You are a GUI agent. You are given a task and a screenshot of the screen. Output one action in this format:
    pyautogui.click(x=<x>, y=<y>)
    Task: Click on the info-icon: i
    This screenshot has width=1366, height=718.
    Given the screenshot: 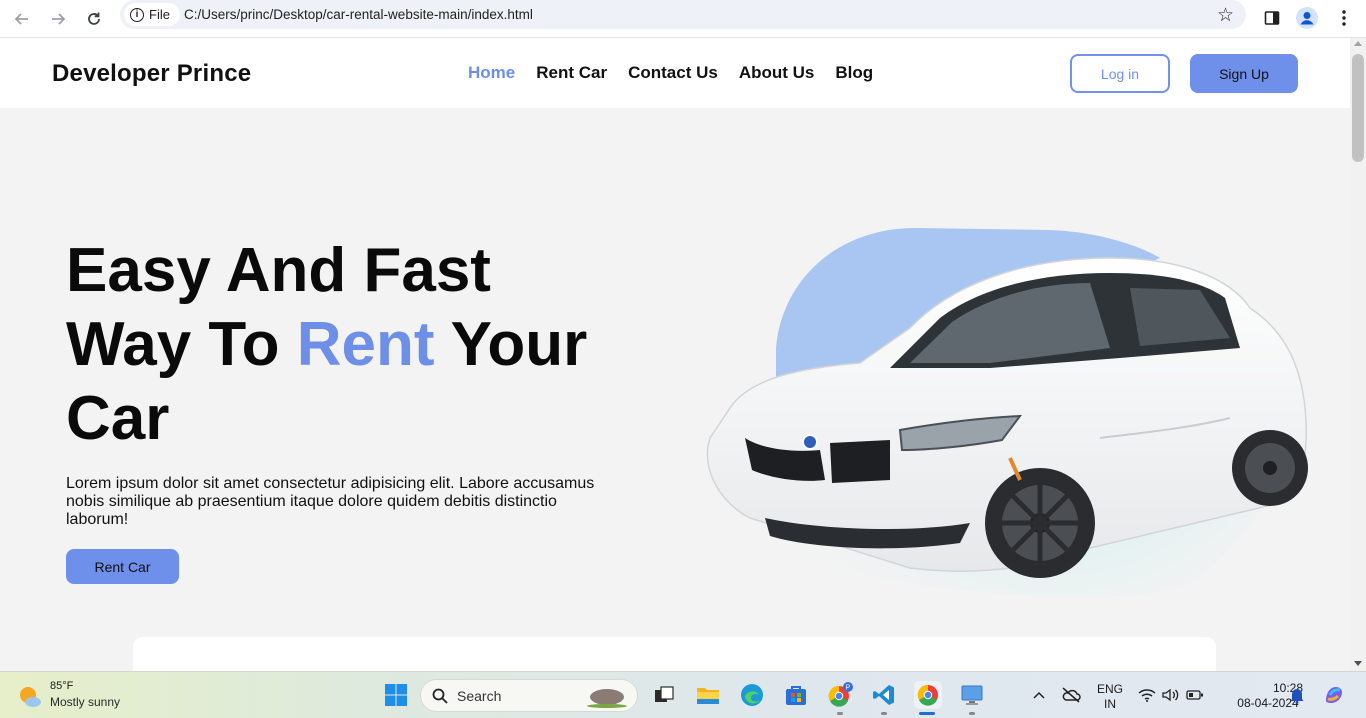 What is the action you would take?
    pyautogui.click(x=137, y=14)
    